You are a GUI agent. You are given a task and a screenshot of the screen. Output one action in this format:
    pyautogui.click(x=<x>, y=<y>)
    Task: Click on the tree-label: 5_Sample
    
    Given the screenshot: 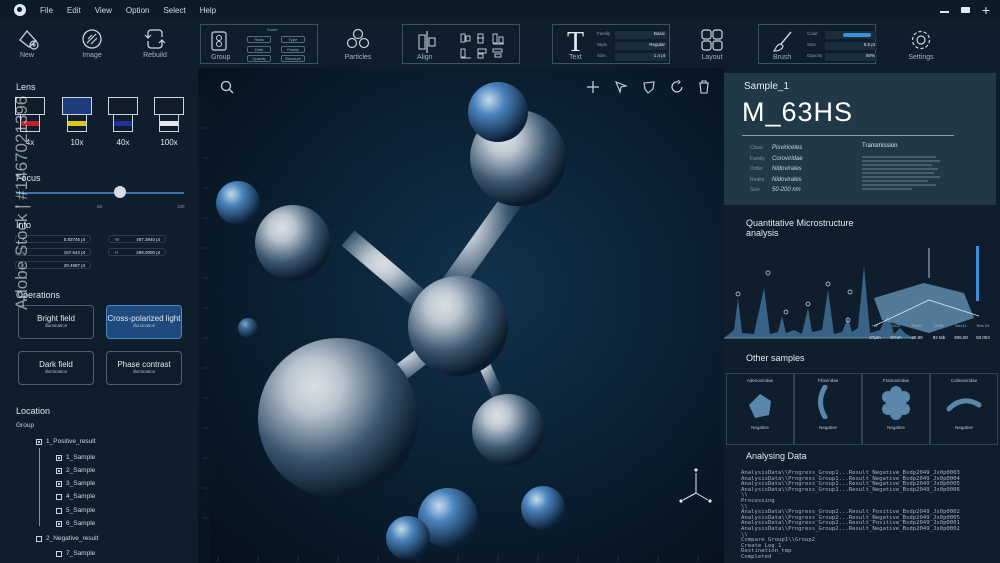 What is the action you would take?
    pyautogui.click(x=81, y=510)
    